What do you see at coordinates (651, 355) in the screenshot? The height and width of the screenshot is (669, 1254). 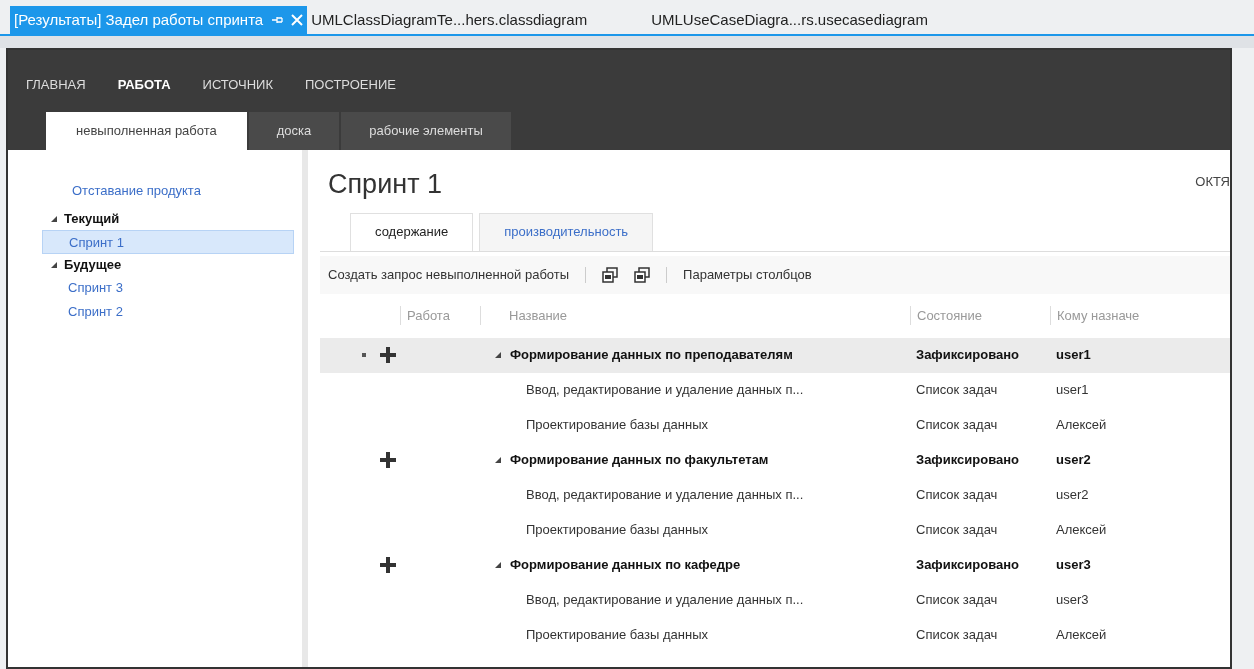 I see `table-cell-text: Формирование данных по преподавателям` at bounding box center [651, 355].